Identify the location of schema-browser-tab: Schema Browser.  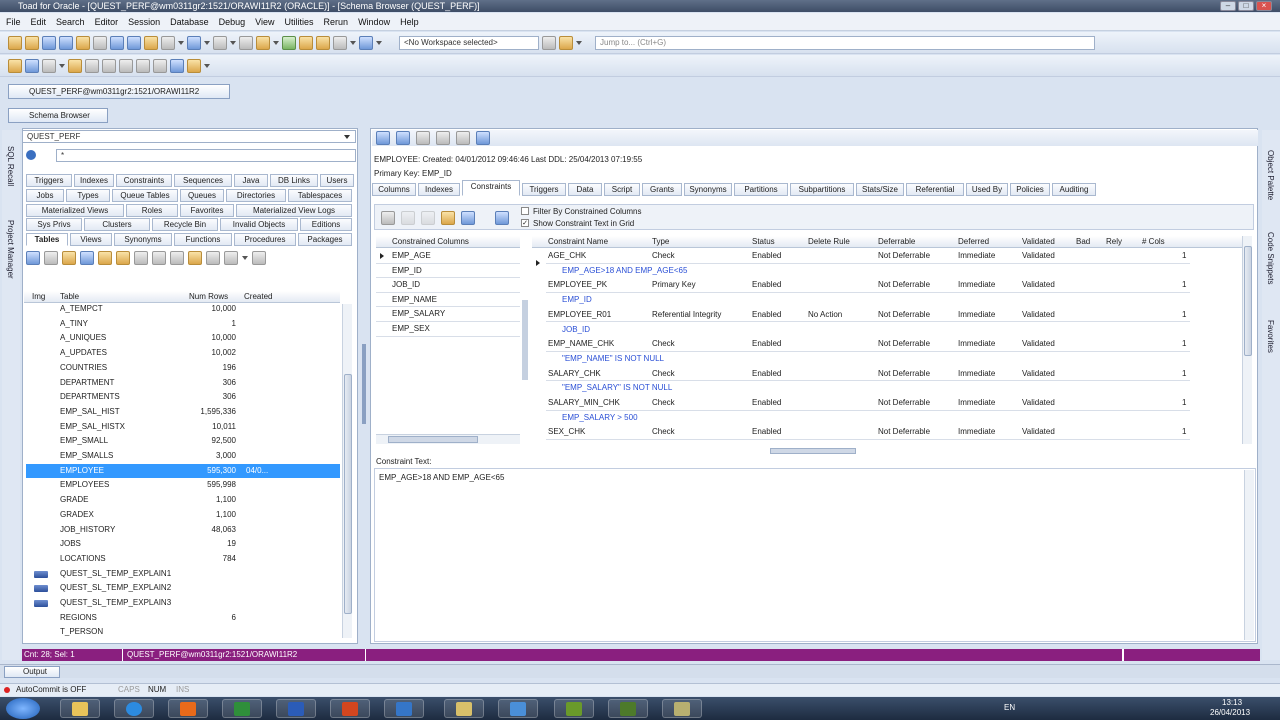
(58, 115).